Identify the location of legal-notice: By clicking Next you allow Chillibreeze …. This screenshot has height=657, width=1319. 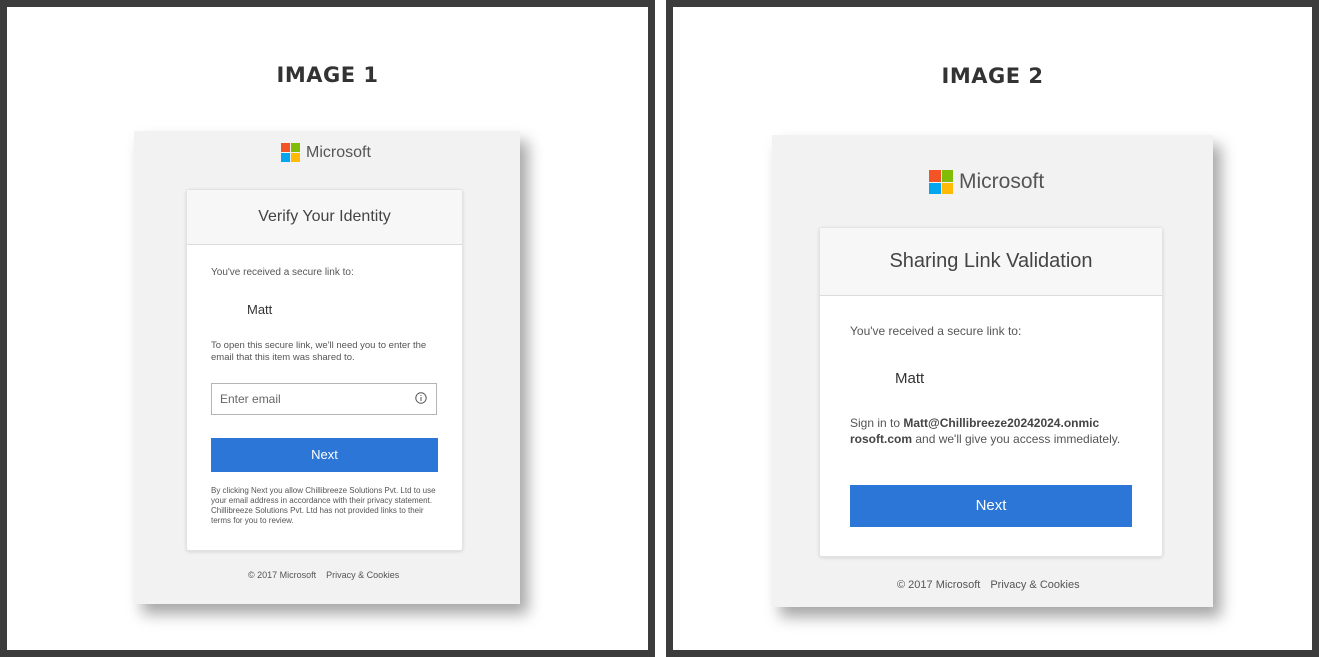
(323, 505).